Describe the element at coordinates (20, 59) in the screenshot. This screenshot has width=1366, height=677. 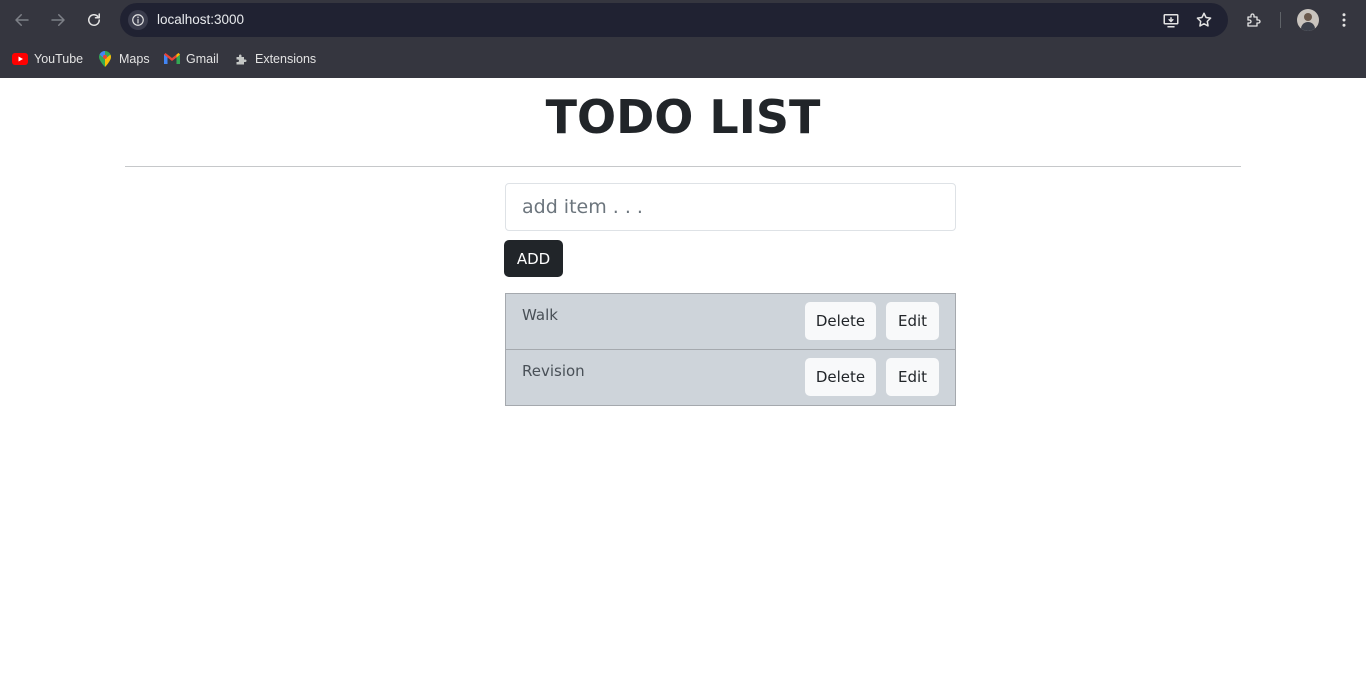
I see `youtube-icon` at that location.